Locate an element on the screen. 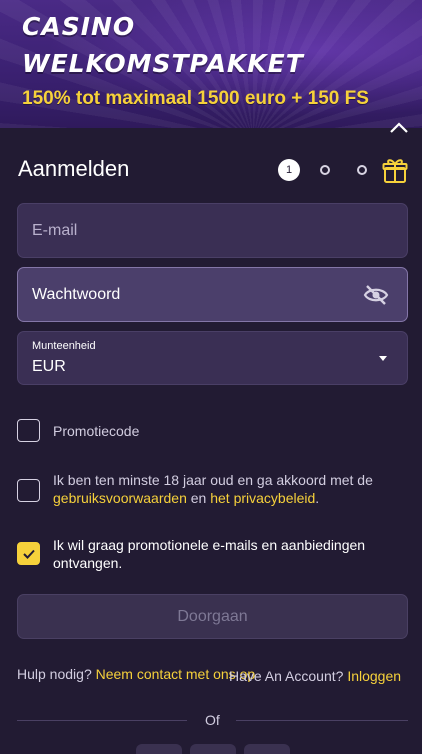  divider-left is located at coordinates (102, 720).